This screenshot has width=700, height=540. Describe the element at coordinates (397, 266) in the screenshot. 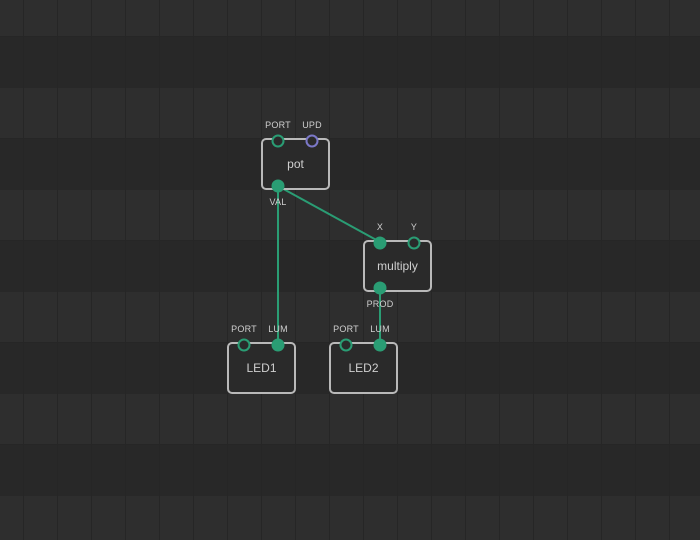

I see `node-multiply-title: multiply` at that location.